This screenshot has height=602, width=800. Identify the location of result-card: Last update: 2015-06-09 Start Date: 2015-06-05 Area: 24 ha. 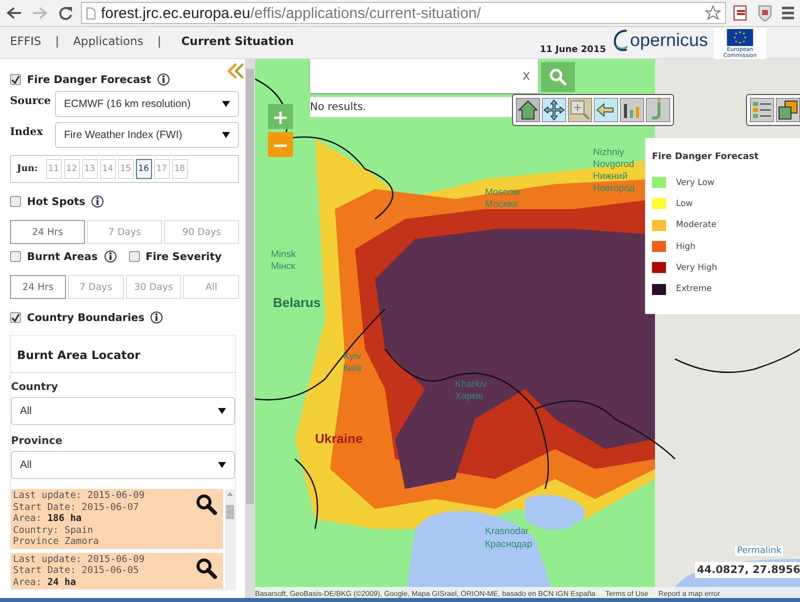
(117, 570).